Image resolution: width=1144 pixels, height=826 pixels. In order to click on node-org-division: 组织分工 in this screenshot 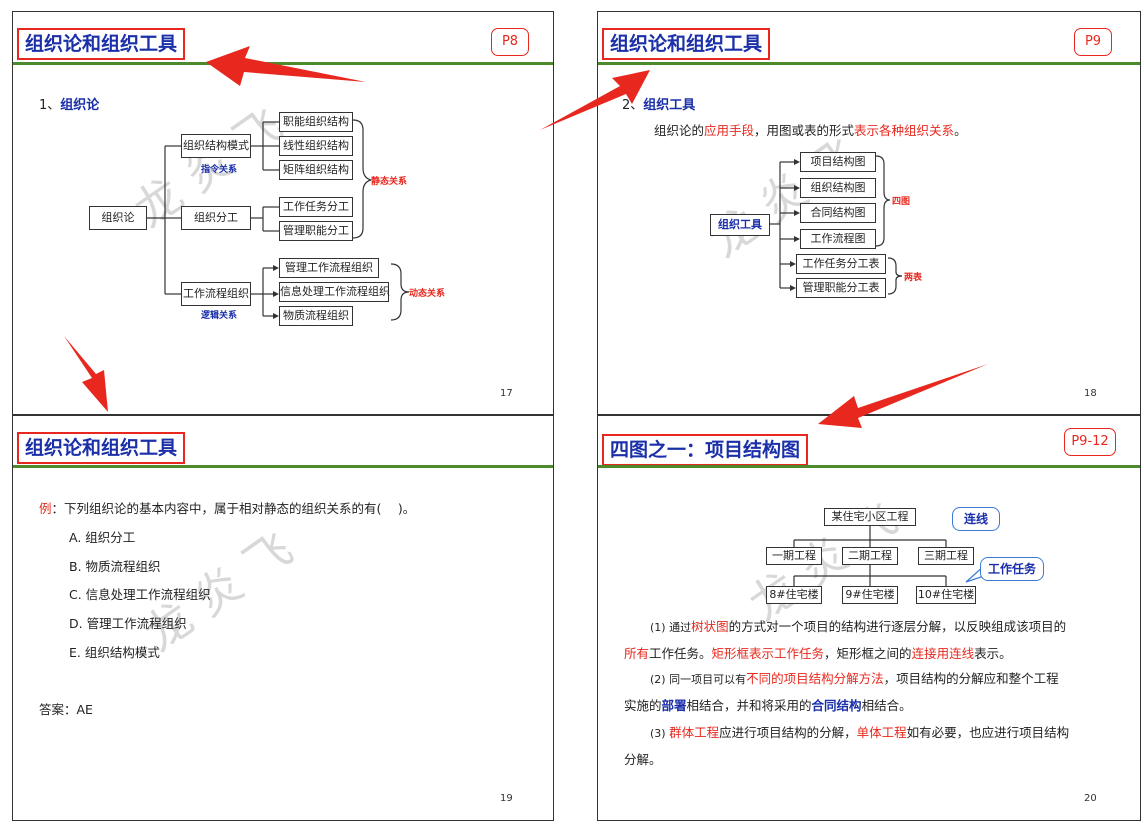, I will do `click(216, 218)`.